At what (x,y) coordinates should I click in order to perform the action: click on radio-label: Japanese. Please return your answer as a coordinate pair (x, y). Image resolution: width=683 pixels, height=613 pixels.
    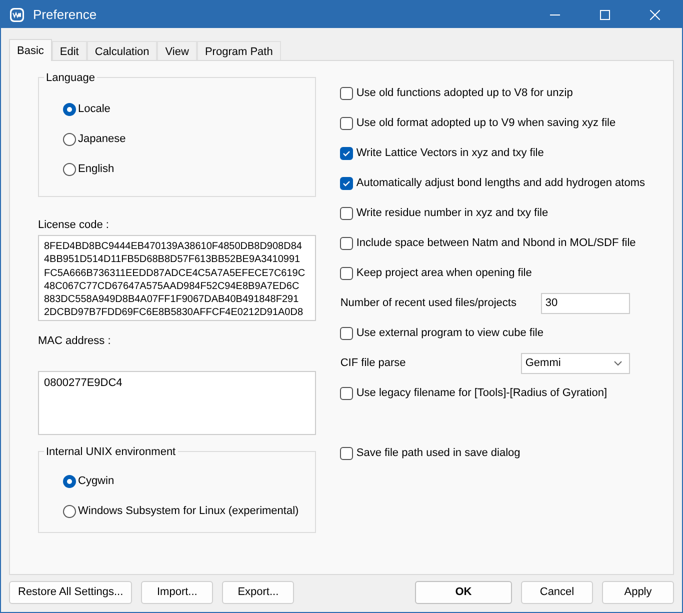
    Looking at the image, I should click on (102, 139).